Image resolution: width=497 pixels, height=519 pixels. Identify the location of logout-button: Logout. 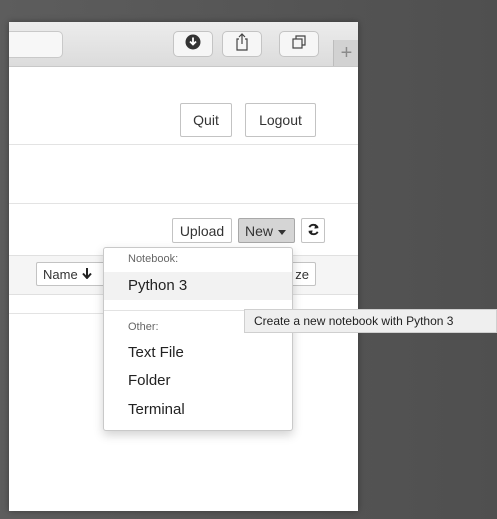
(280, 120).